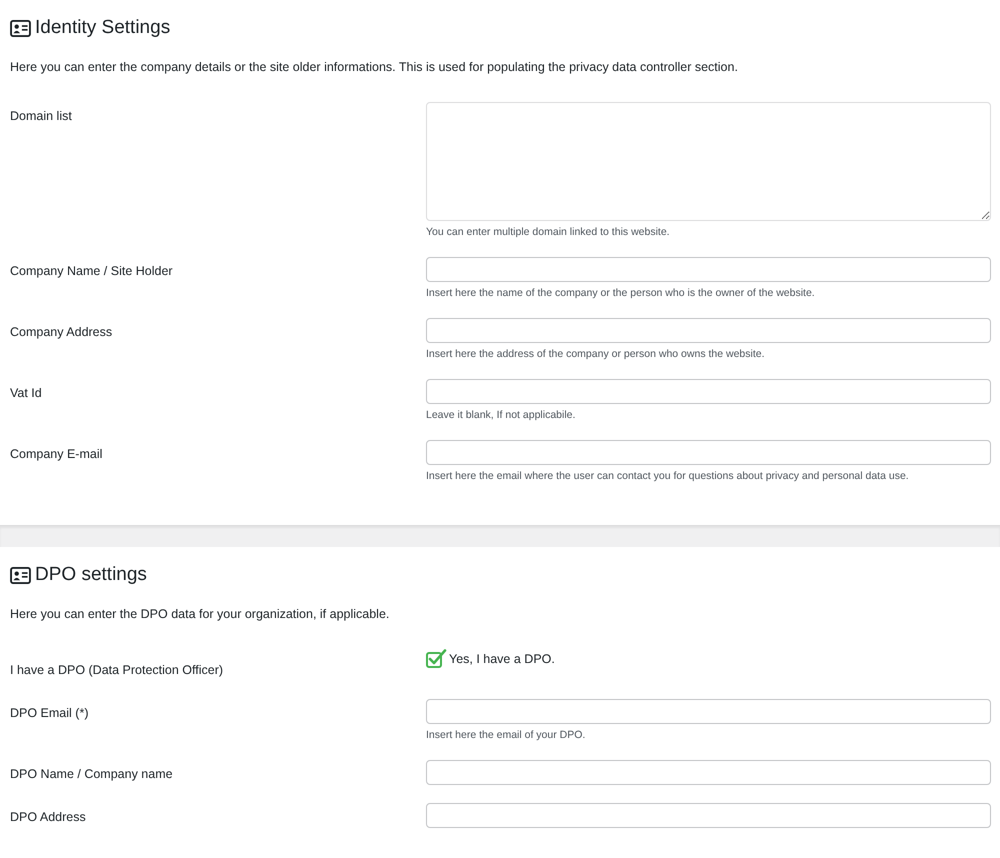  Describe the element at coordinates (621, 293) in the screenshot. I see `field-hint: Insert here the name of the company or the person who is the owner of the website.` at that location.